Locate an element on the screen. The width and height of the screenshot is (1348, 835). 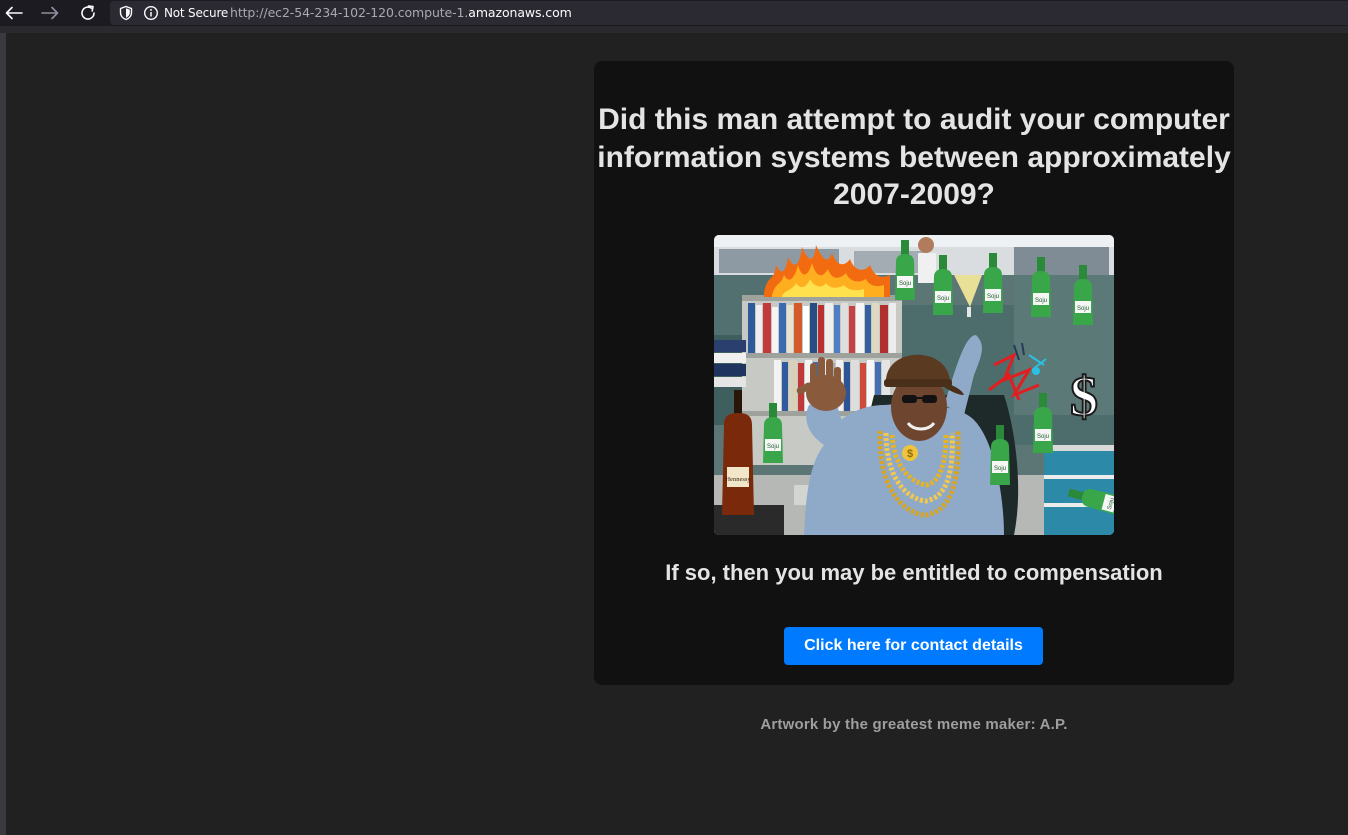
not-secure-label: Not Secure is located at coordinates (196, 13).